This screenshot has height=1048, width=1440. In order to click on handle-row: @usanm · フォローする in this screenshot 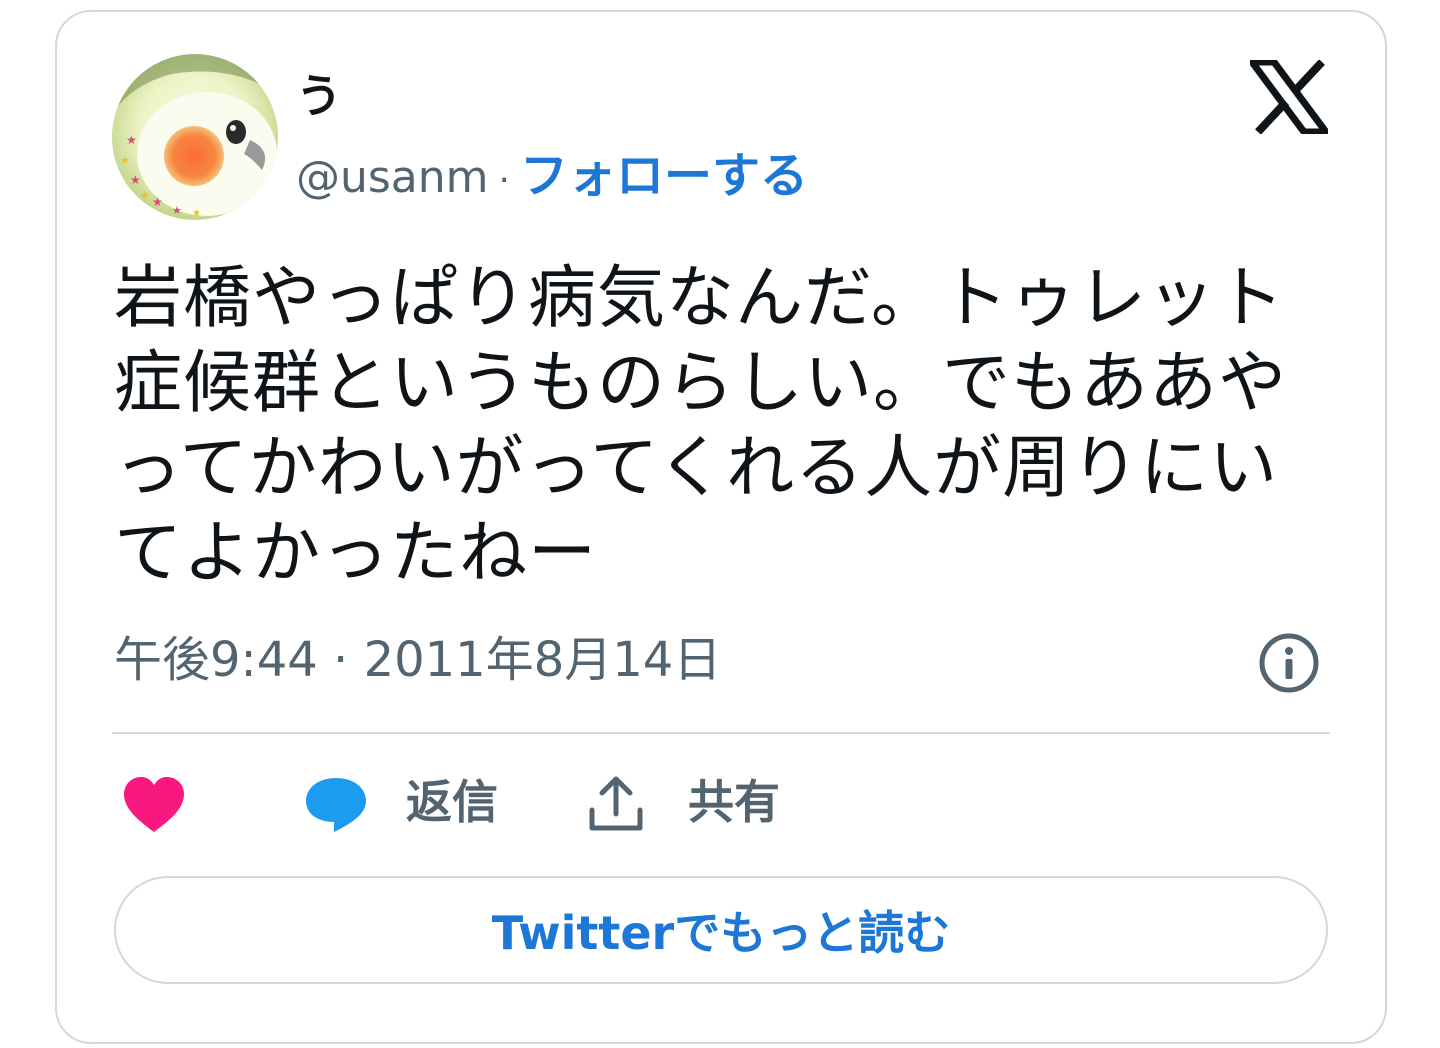, I will do `click(552, 178)`.